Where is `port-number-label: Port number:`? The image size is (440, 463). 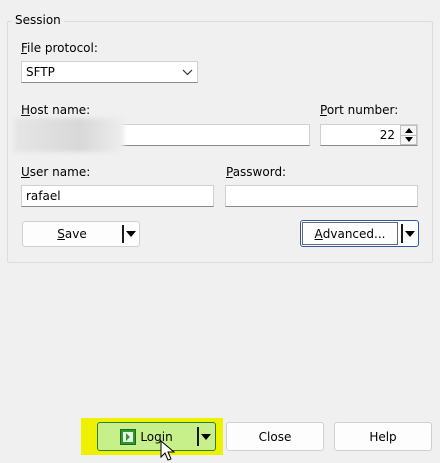 port-number-label: Port number: is located at coordinates (359, 110).